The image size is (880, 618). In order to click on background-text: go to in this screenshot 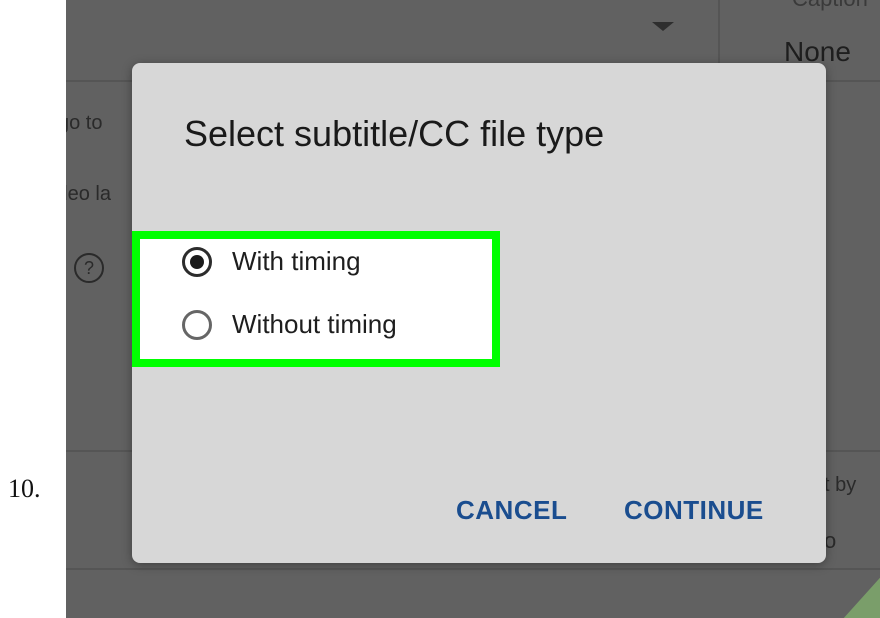, I will do `click(84, 123)`.